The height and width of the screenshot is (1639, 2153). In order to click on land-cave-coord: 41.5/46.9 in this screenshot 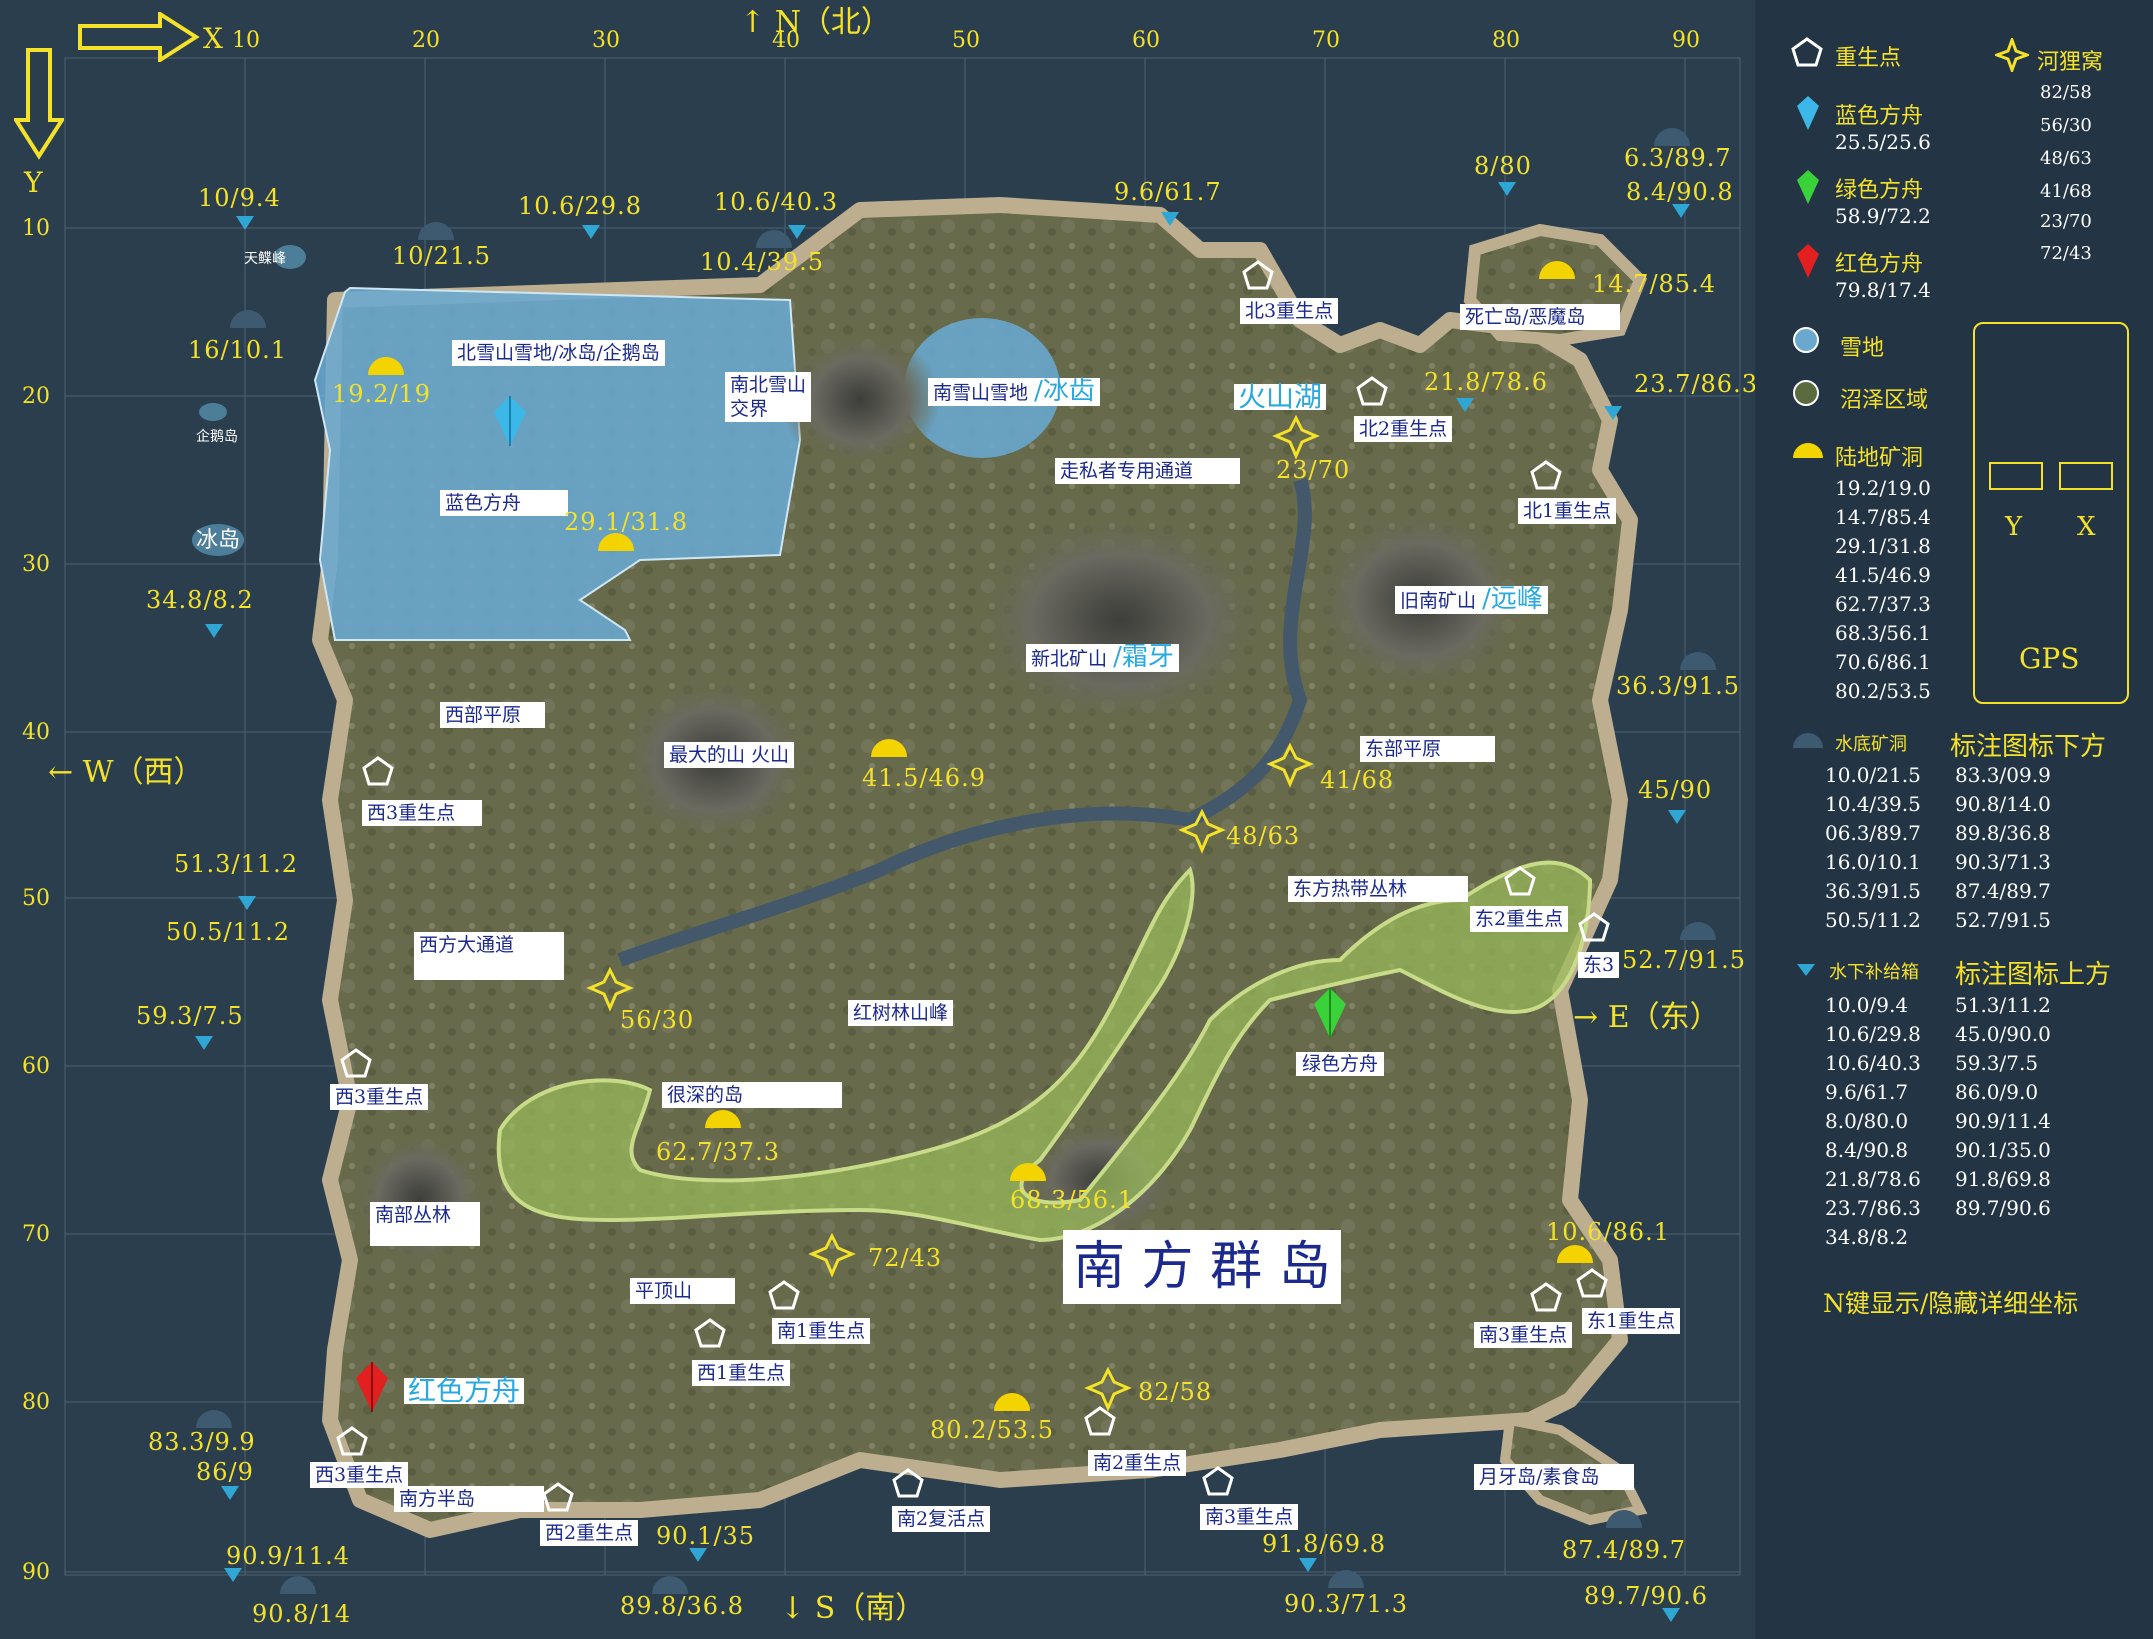, I will do `click(1883, 575)`.